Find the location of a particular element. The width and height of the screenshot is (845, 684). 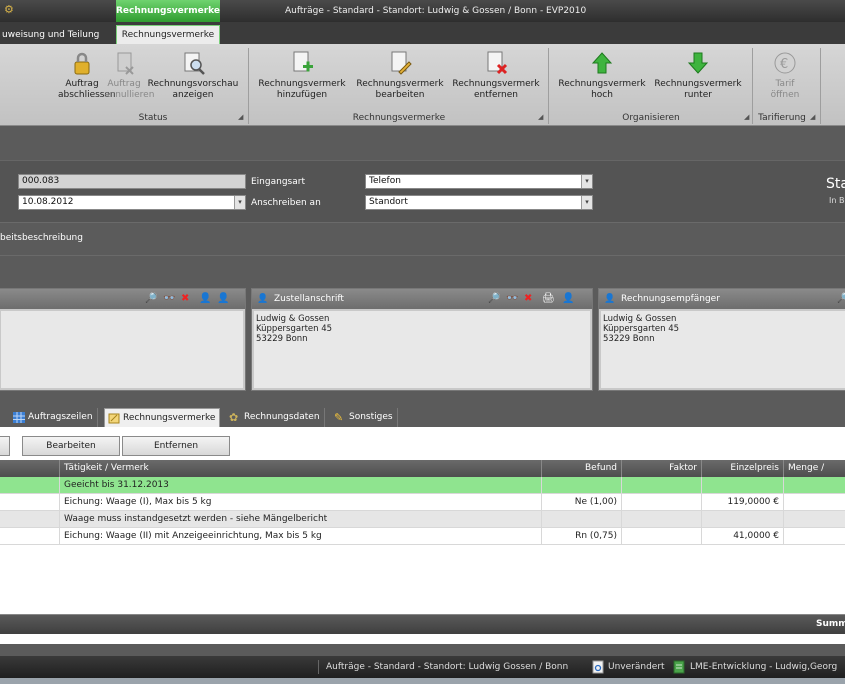

button-label-line2: abschliessen is located at coordinates (87, 95).